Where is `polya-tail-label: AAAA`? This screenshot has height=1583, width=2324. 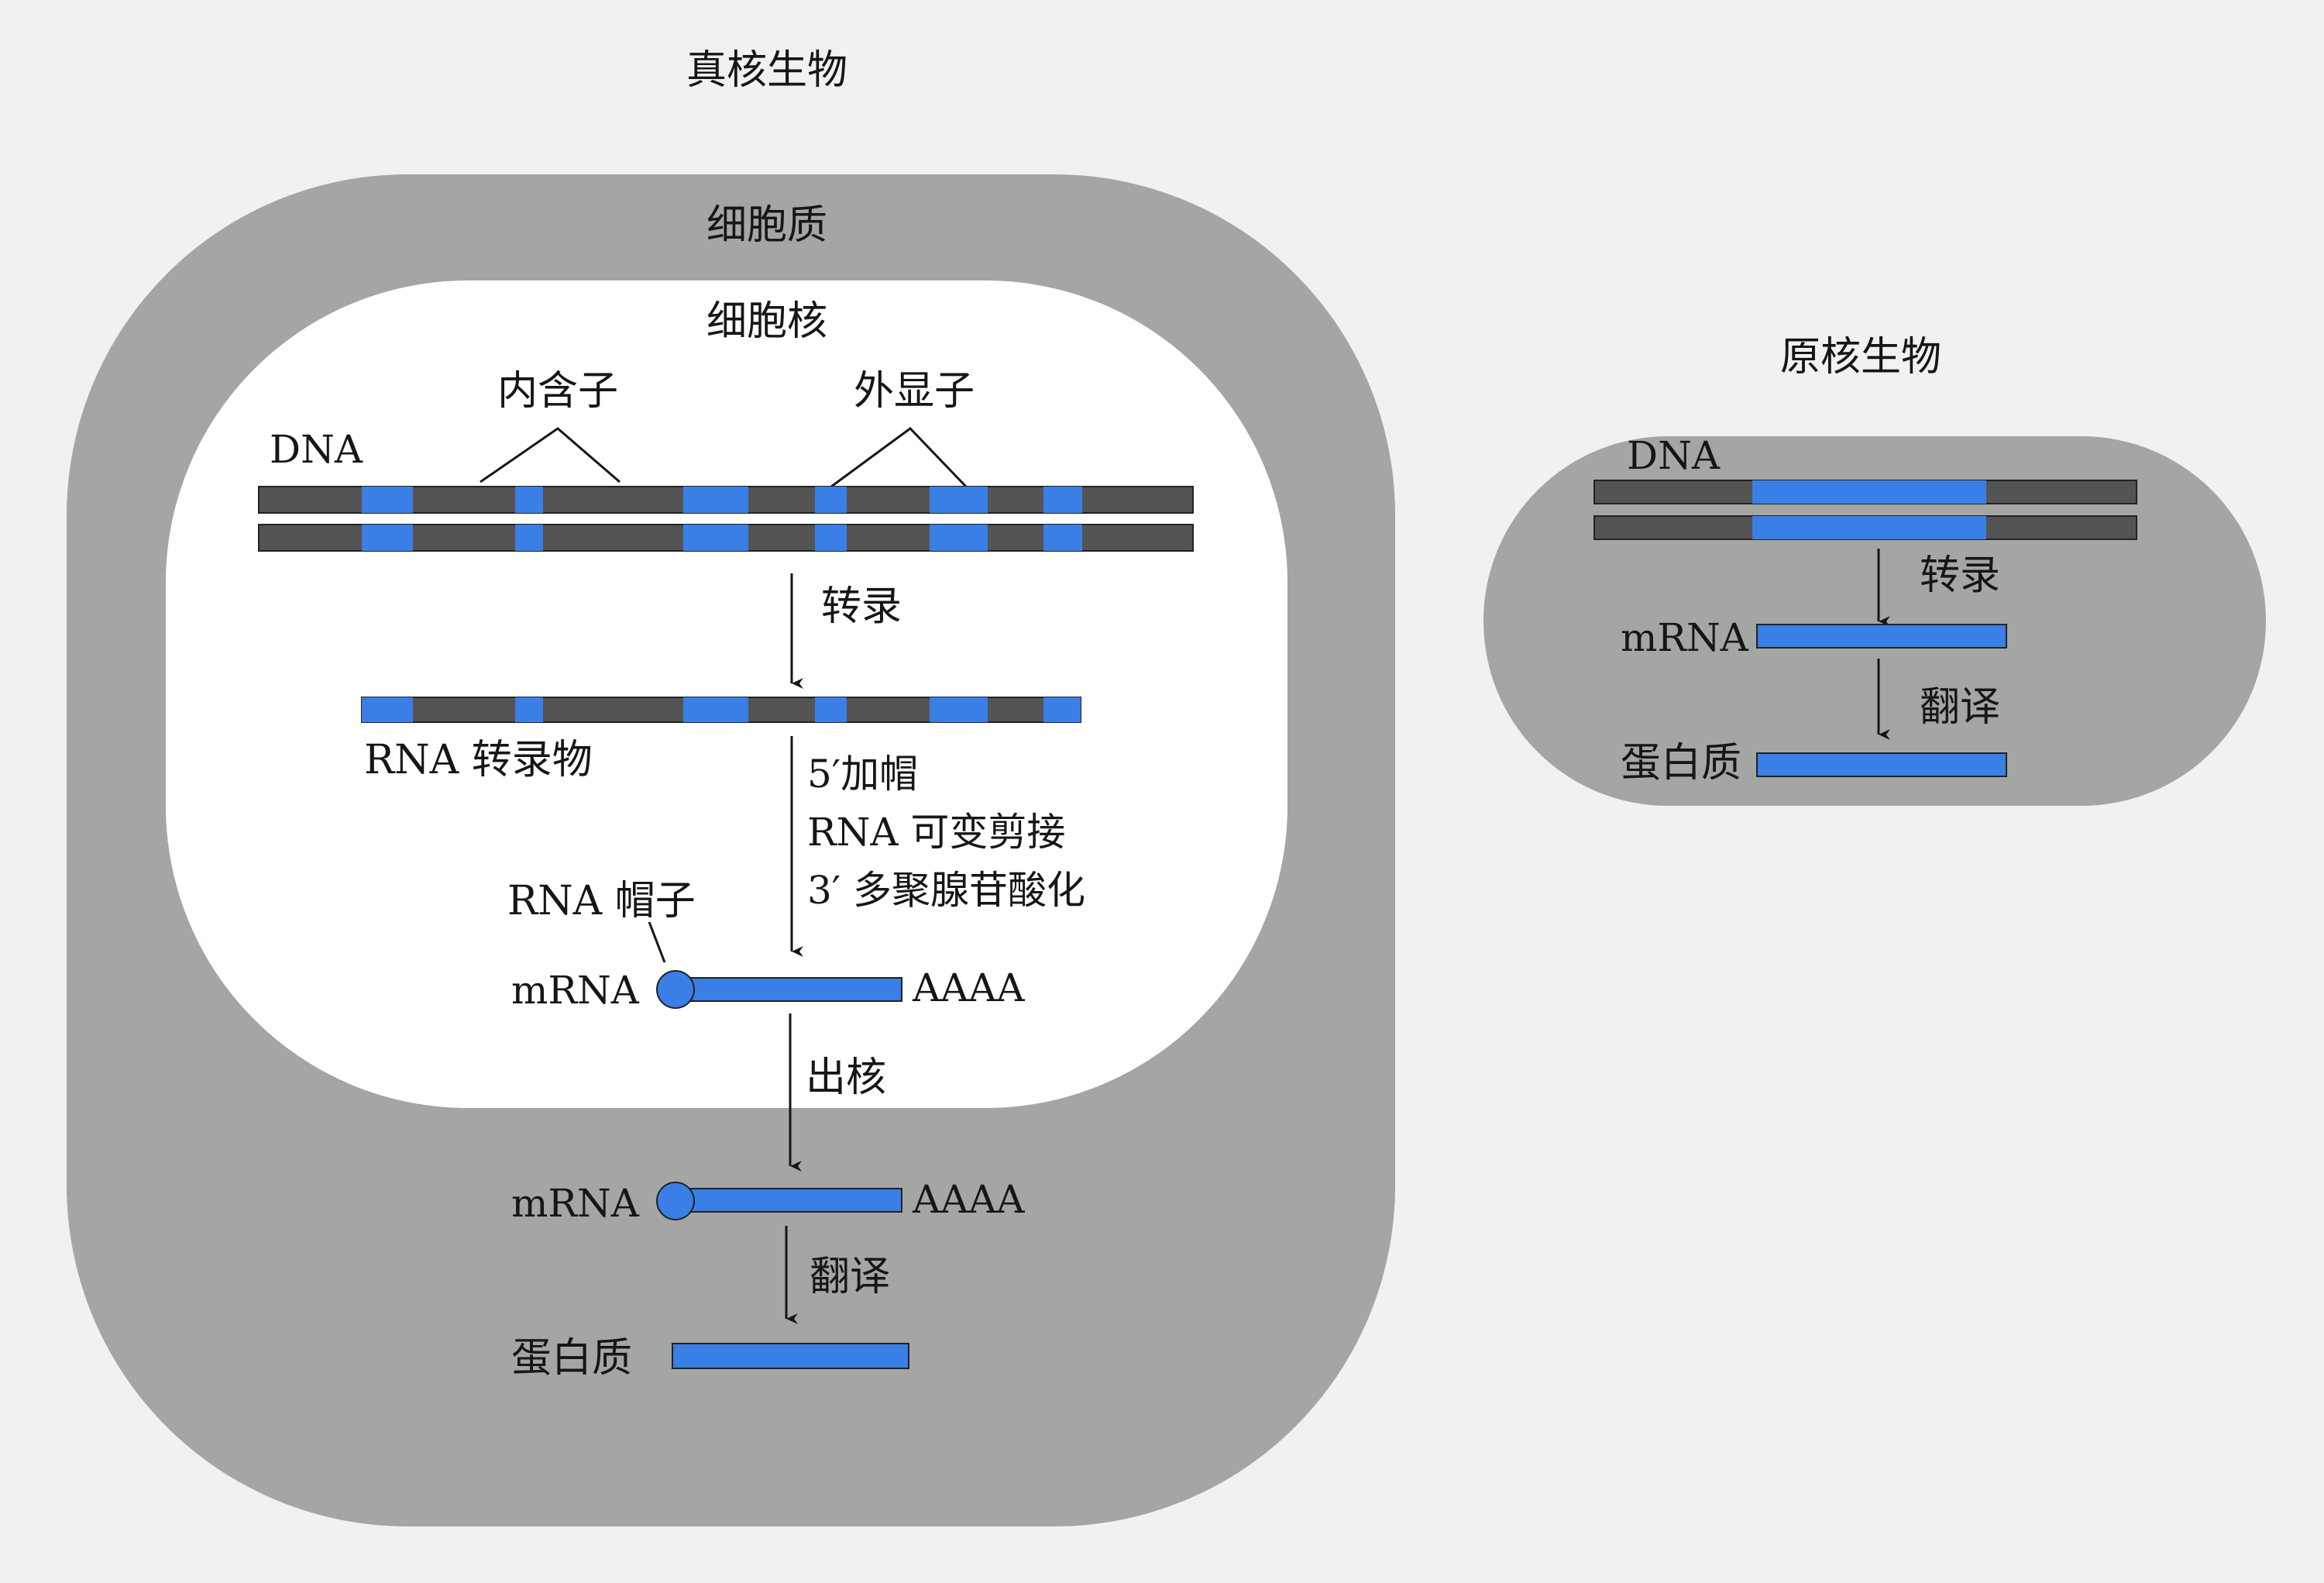 polya-tail-label: AAAA is located at coordinates (968, 987).